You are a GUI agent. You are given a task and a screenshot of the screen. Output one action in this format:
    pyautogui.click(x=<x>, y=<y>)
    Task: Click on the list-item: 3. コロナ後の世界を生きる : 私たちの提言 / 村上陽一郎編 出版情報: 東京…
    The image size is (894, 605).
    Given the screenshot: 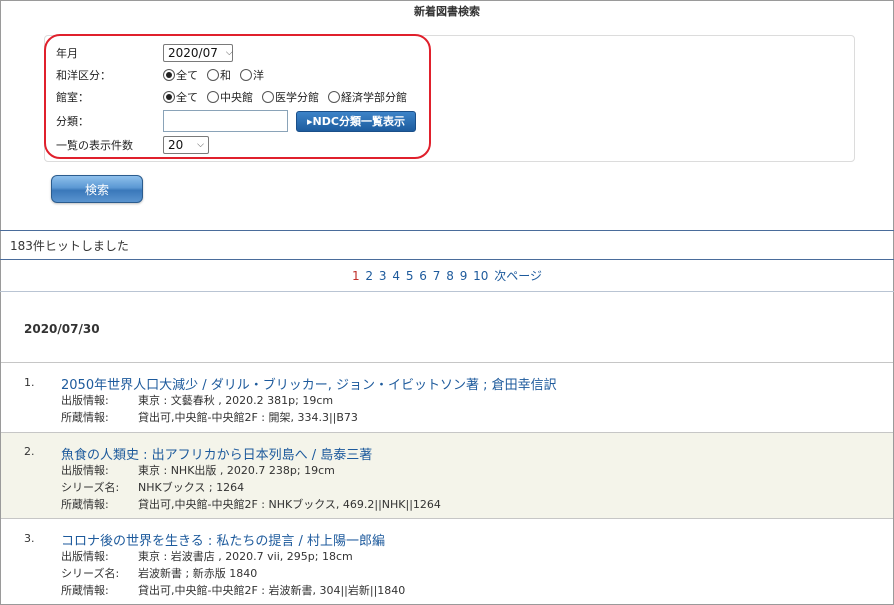 What is the action you would take?
    pyautogui.click(x=447, y=561)
    